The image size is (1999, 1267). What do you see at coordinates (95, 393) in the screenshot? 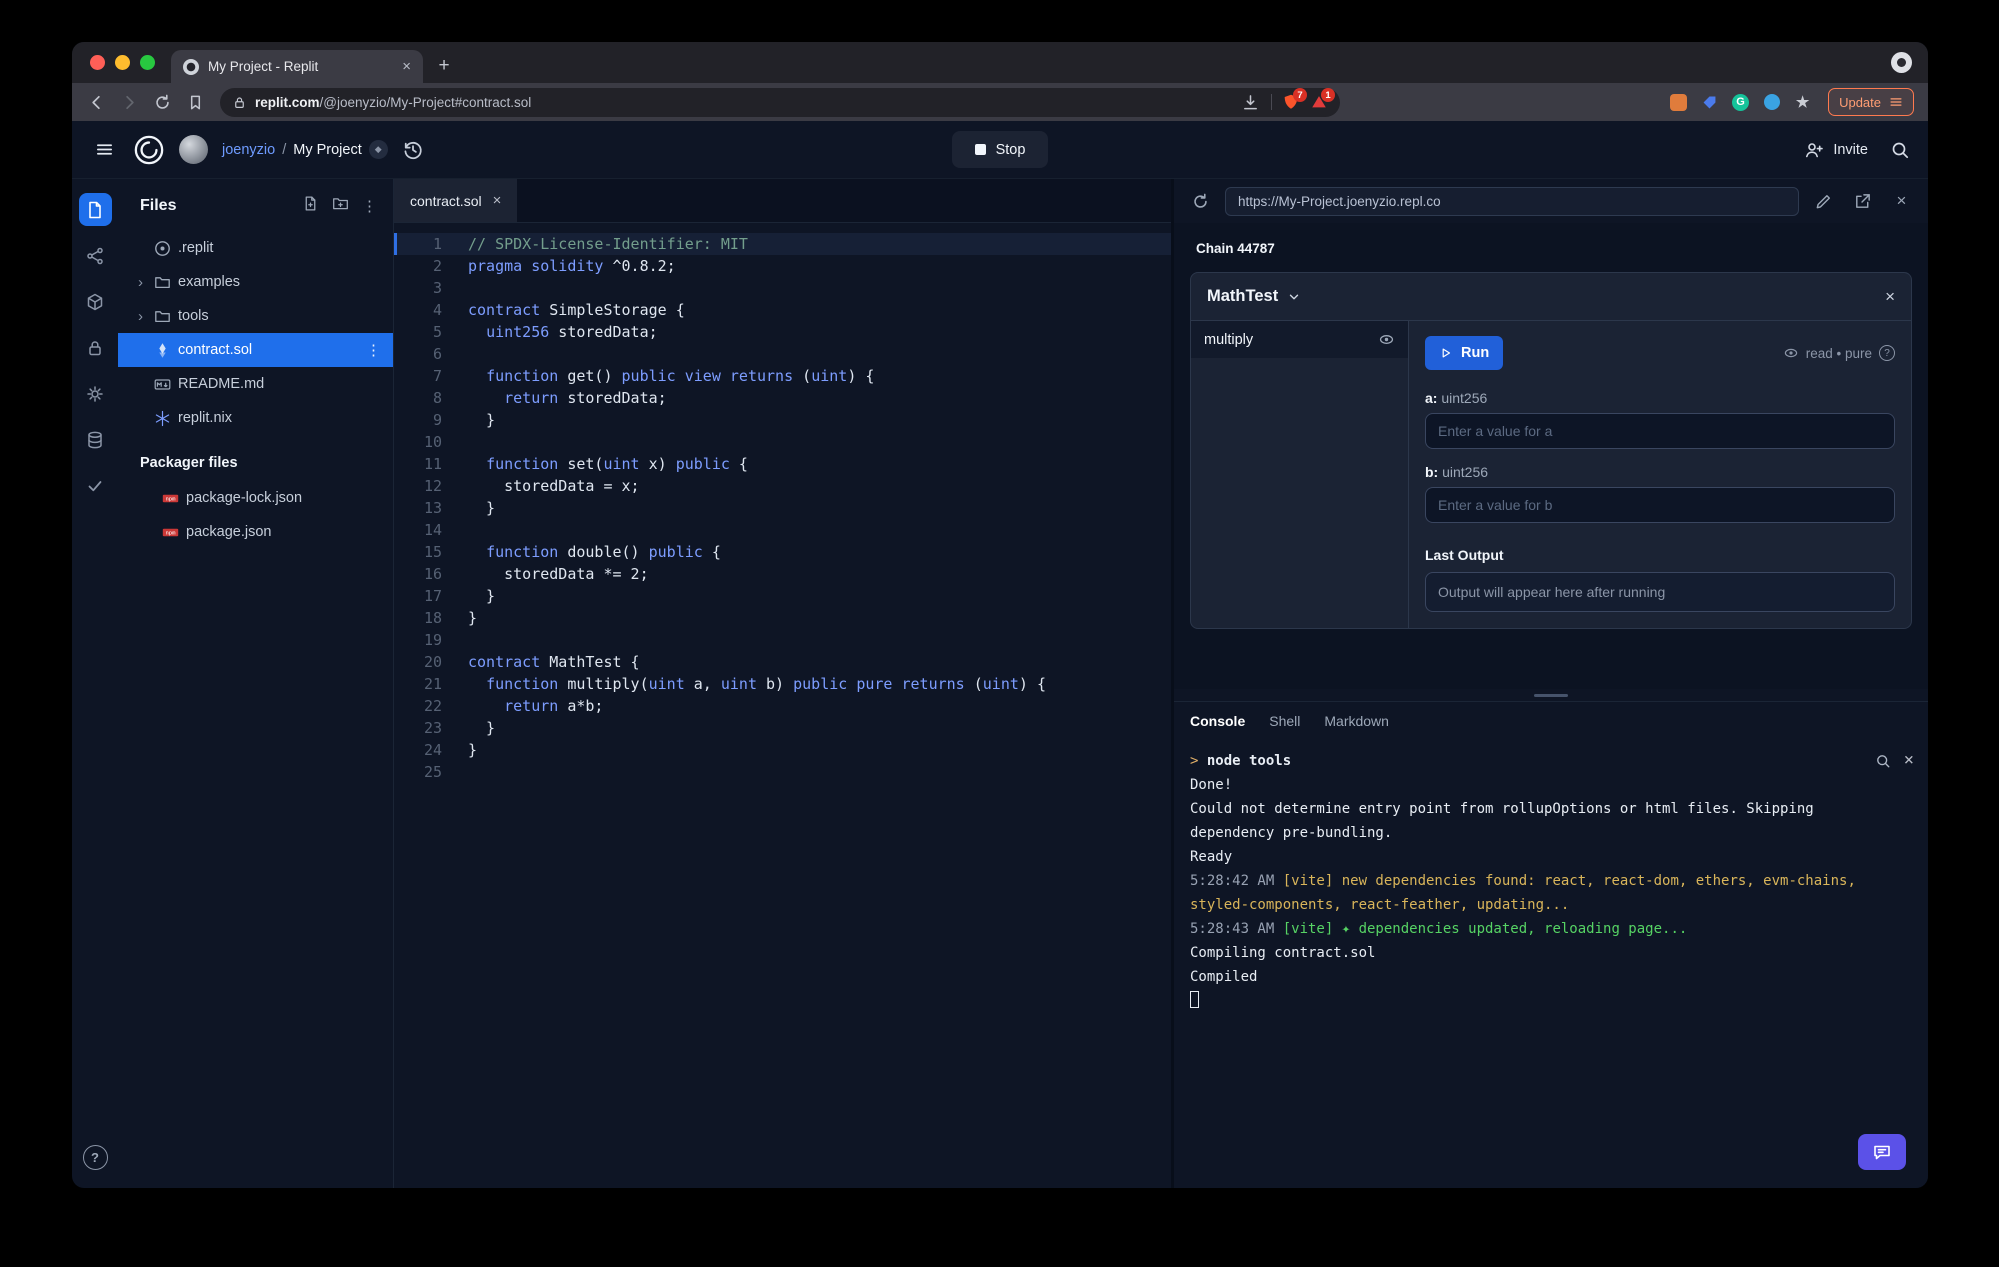
I see `tool-settings` at bounding box center [95, 393].